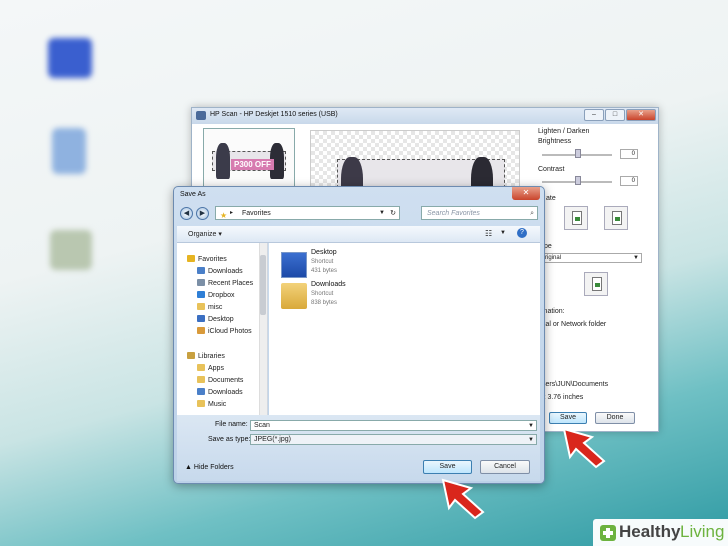  What do you see at coordinates (526, 193) in the screenshot?
I see `dialog-close-button: ✕` at bounding box center [526, 193].